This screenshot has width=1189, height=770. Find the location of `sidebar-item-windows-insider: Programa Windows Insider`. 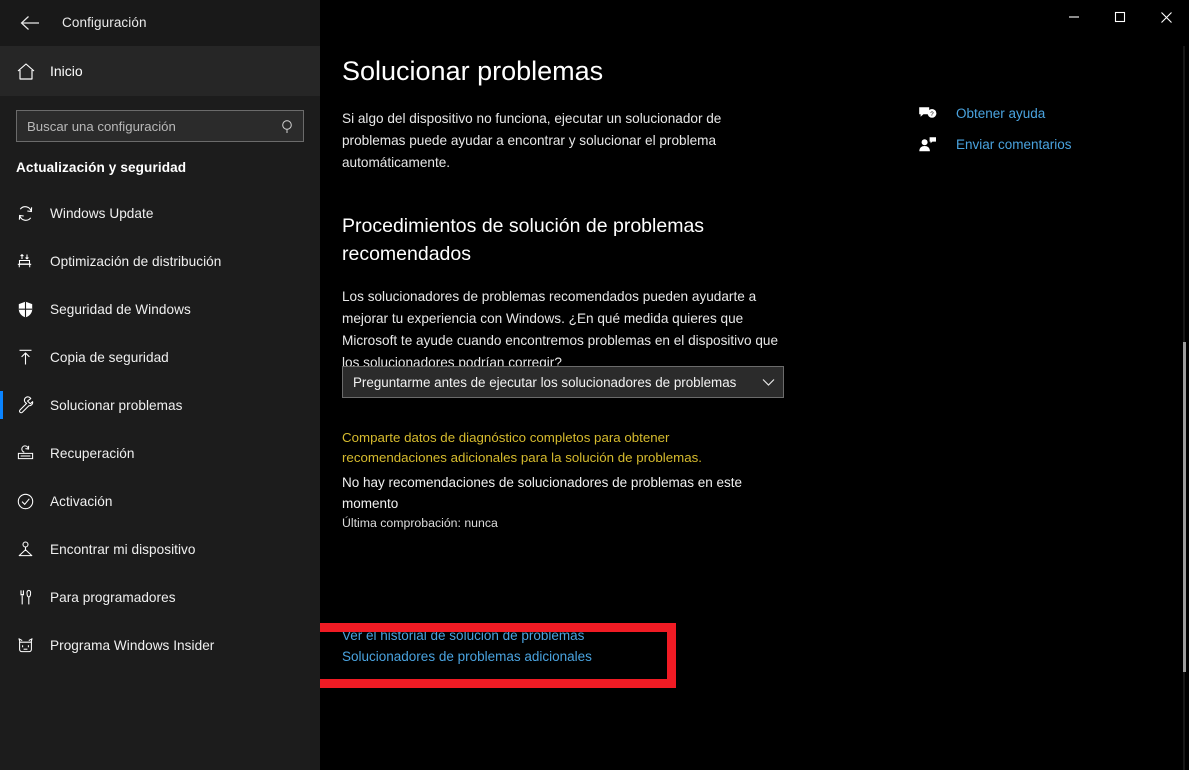

sidebar-item-windows-insider: Programa Windows Insider is located at coordinates (160, 645).